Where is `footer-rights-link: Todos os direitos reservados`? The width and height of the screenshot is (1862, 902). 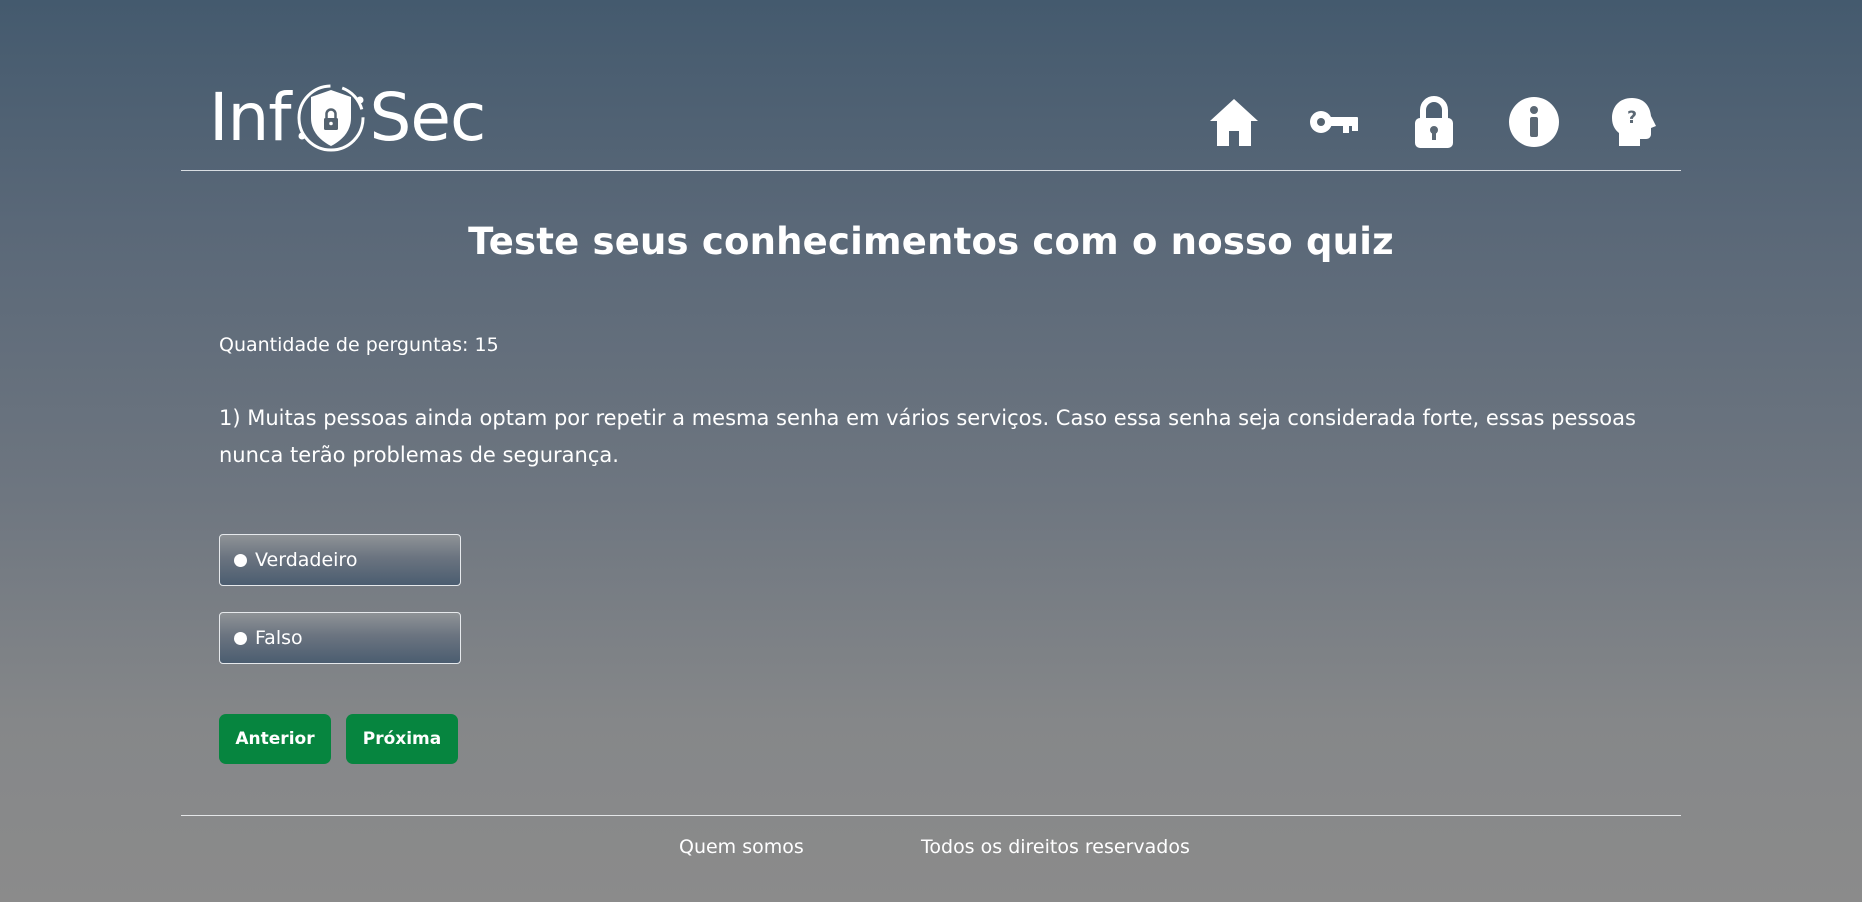 footer-rights-link: Todos os direitos reservados is located at coordinates (1055, 847).